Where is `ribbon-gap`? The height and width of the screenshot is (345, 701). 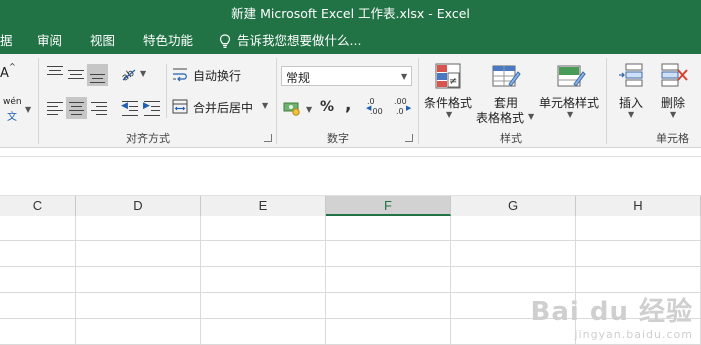 ribbon-gap is located at coordinates (350, 152).